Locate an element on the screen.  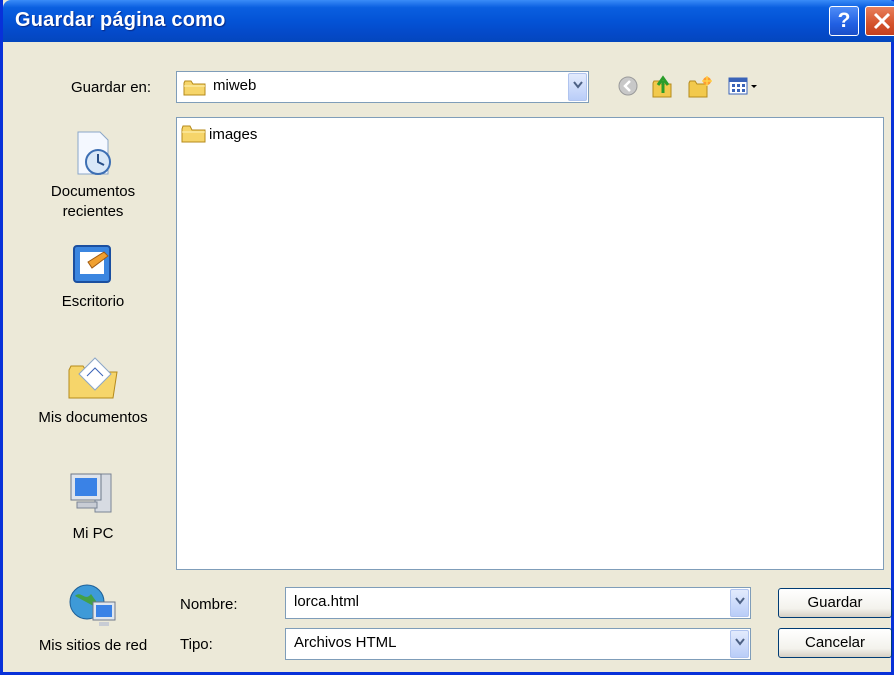
save-in-dropdown: miweb is located at coordinates (382, 87).